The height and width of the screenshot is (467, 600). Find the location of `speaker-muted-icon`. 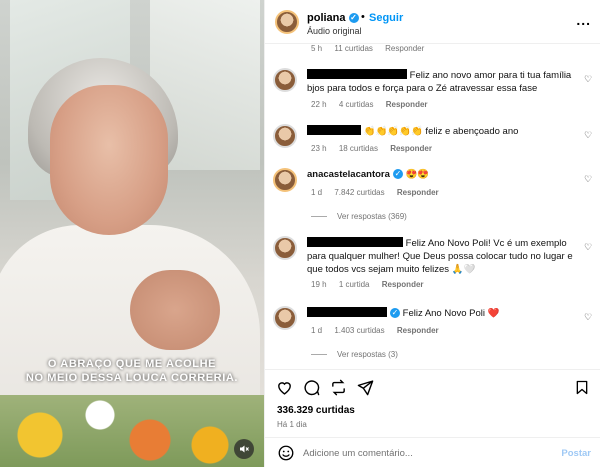

speaker-muted-icon is located at coordinates (244, 449).